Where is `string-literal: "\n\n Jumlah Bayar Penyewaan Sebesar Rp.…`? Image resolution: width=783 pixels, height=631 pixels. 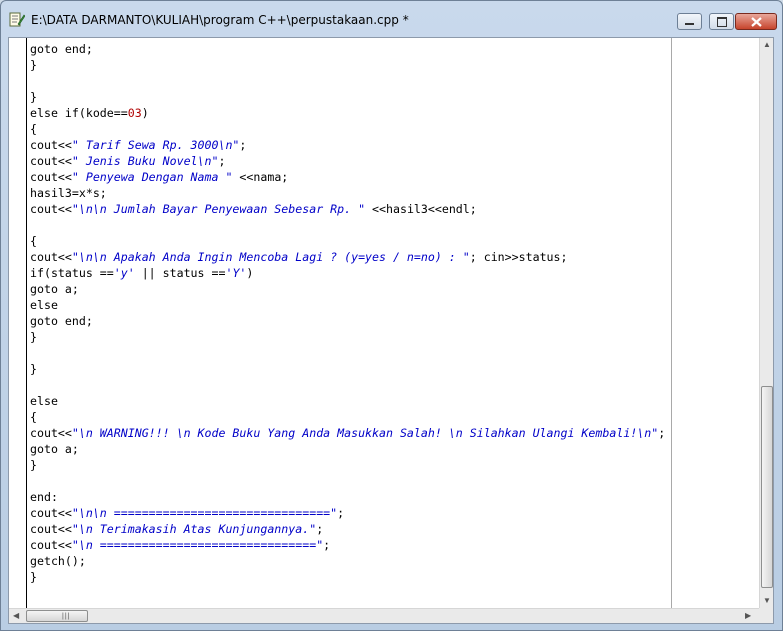
string-literal: "\n\n Jumlah Bayar Penyewaan Sebesar Rp.… is located at coordinates (218, 209).